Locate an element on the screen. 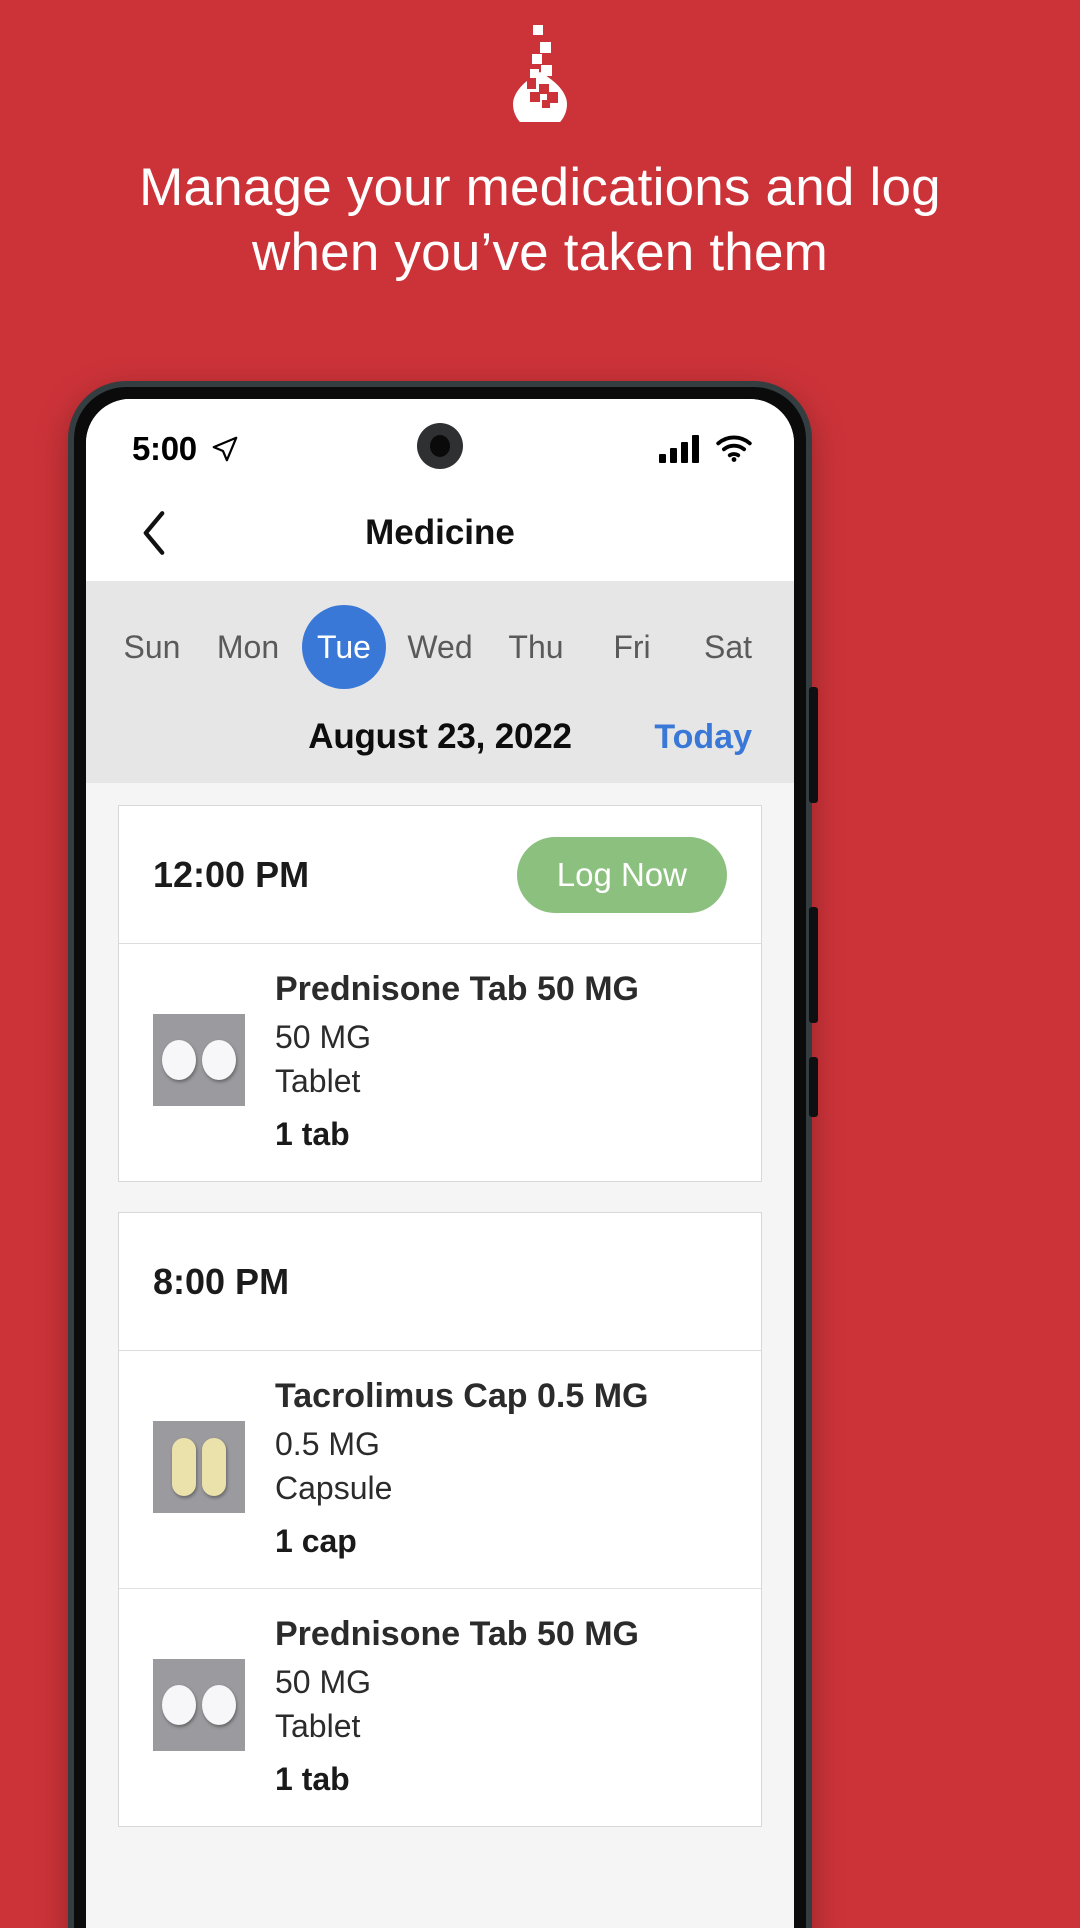  app-bar: Medicine is located at coordinates (440, 533).